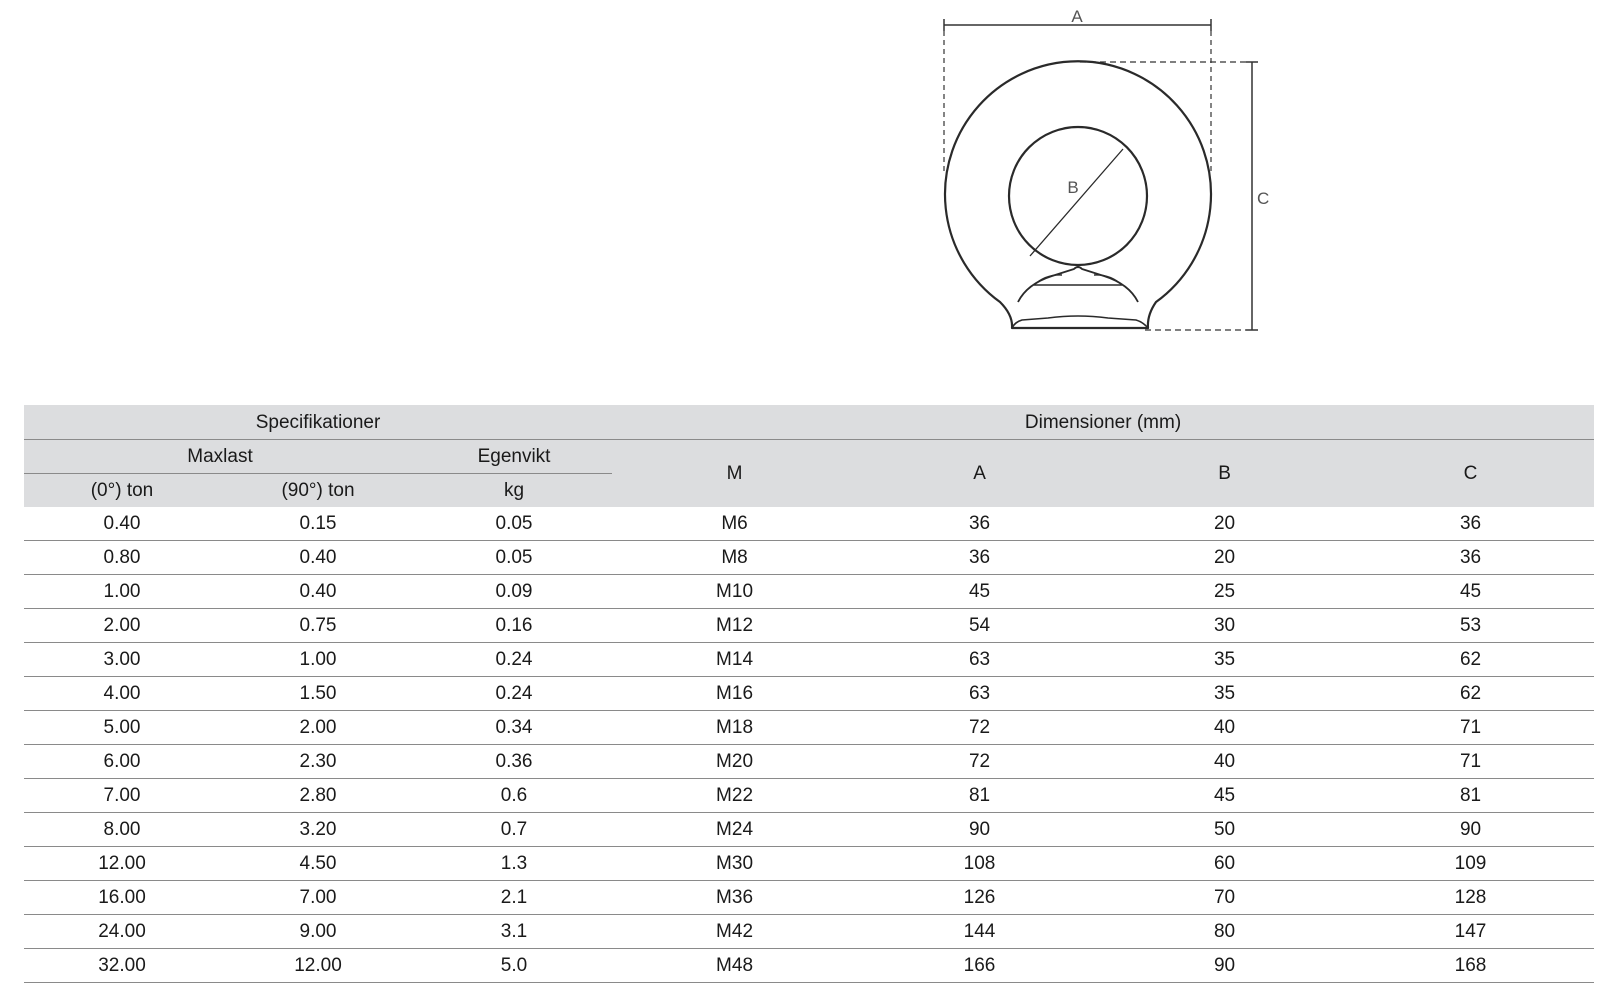 Image resolution: width=1609 pixels, height=1002 pixels. I want to click on b-cell: 90, so click(1225, 965).